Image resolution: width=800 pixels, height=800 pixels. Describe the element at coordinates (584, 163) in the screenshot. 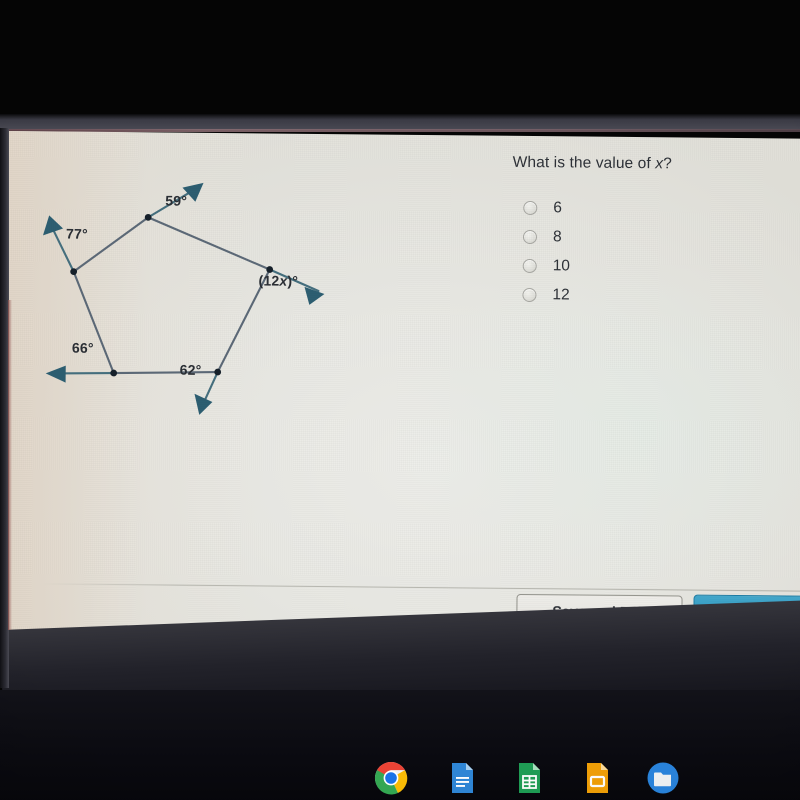

I see `question-prefix: What is the value of` at that location.